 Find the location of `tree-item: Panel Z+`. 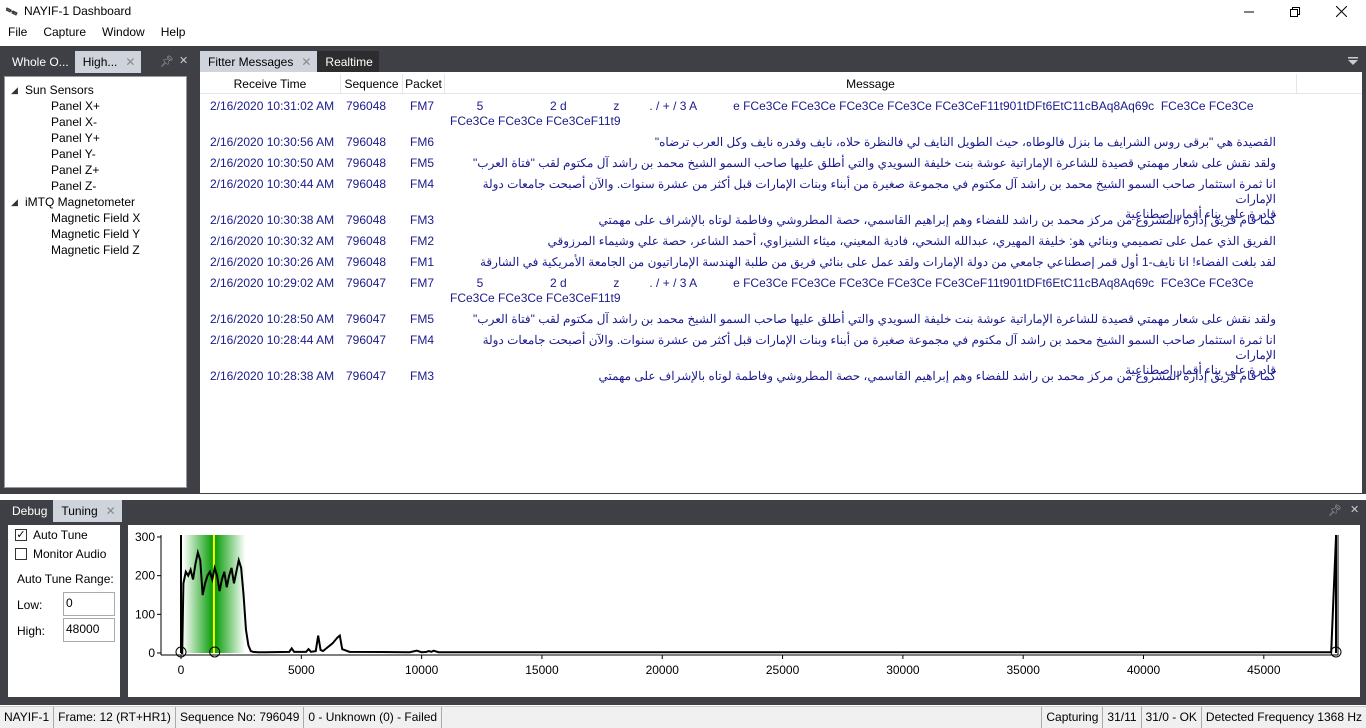

tree-item: Panel Z+ is located at coordinates (75, 170).